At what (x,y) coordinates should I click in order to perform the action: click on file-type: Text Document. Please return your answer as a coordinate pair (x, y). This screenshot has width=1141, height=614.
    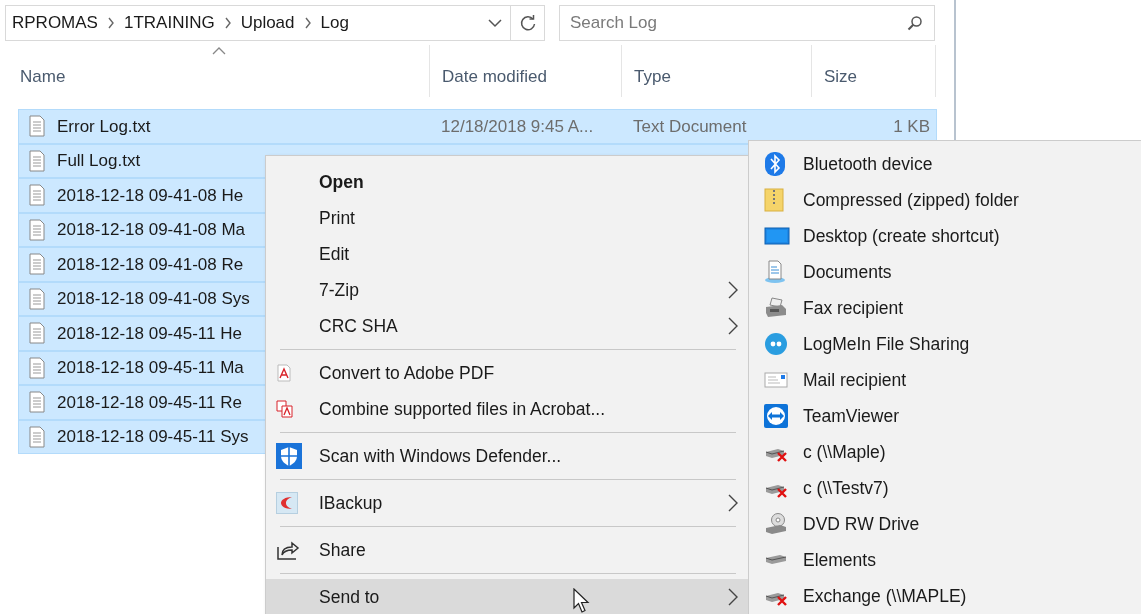
    Looking at the image, I should click on (690, 126).